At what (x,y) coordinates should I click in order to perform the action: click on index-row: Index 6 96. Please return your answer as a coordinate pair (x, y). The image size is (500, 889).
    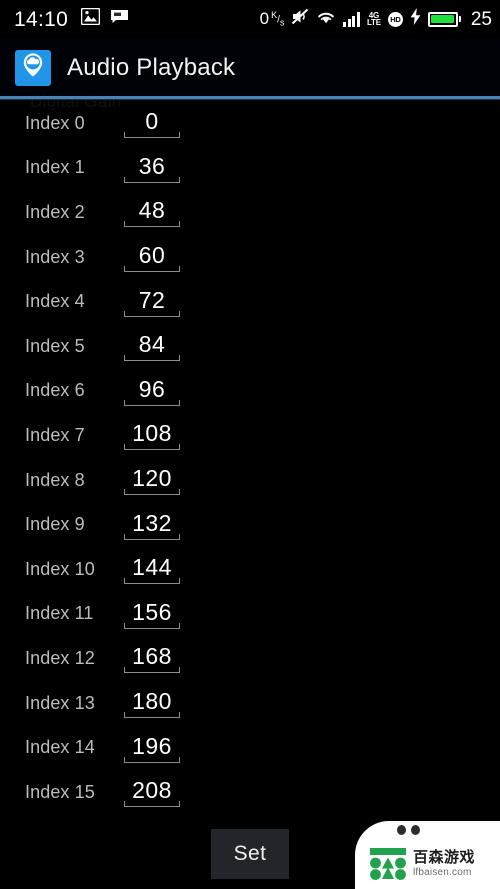
    Looking at the image, I should click on (250, 391).